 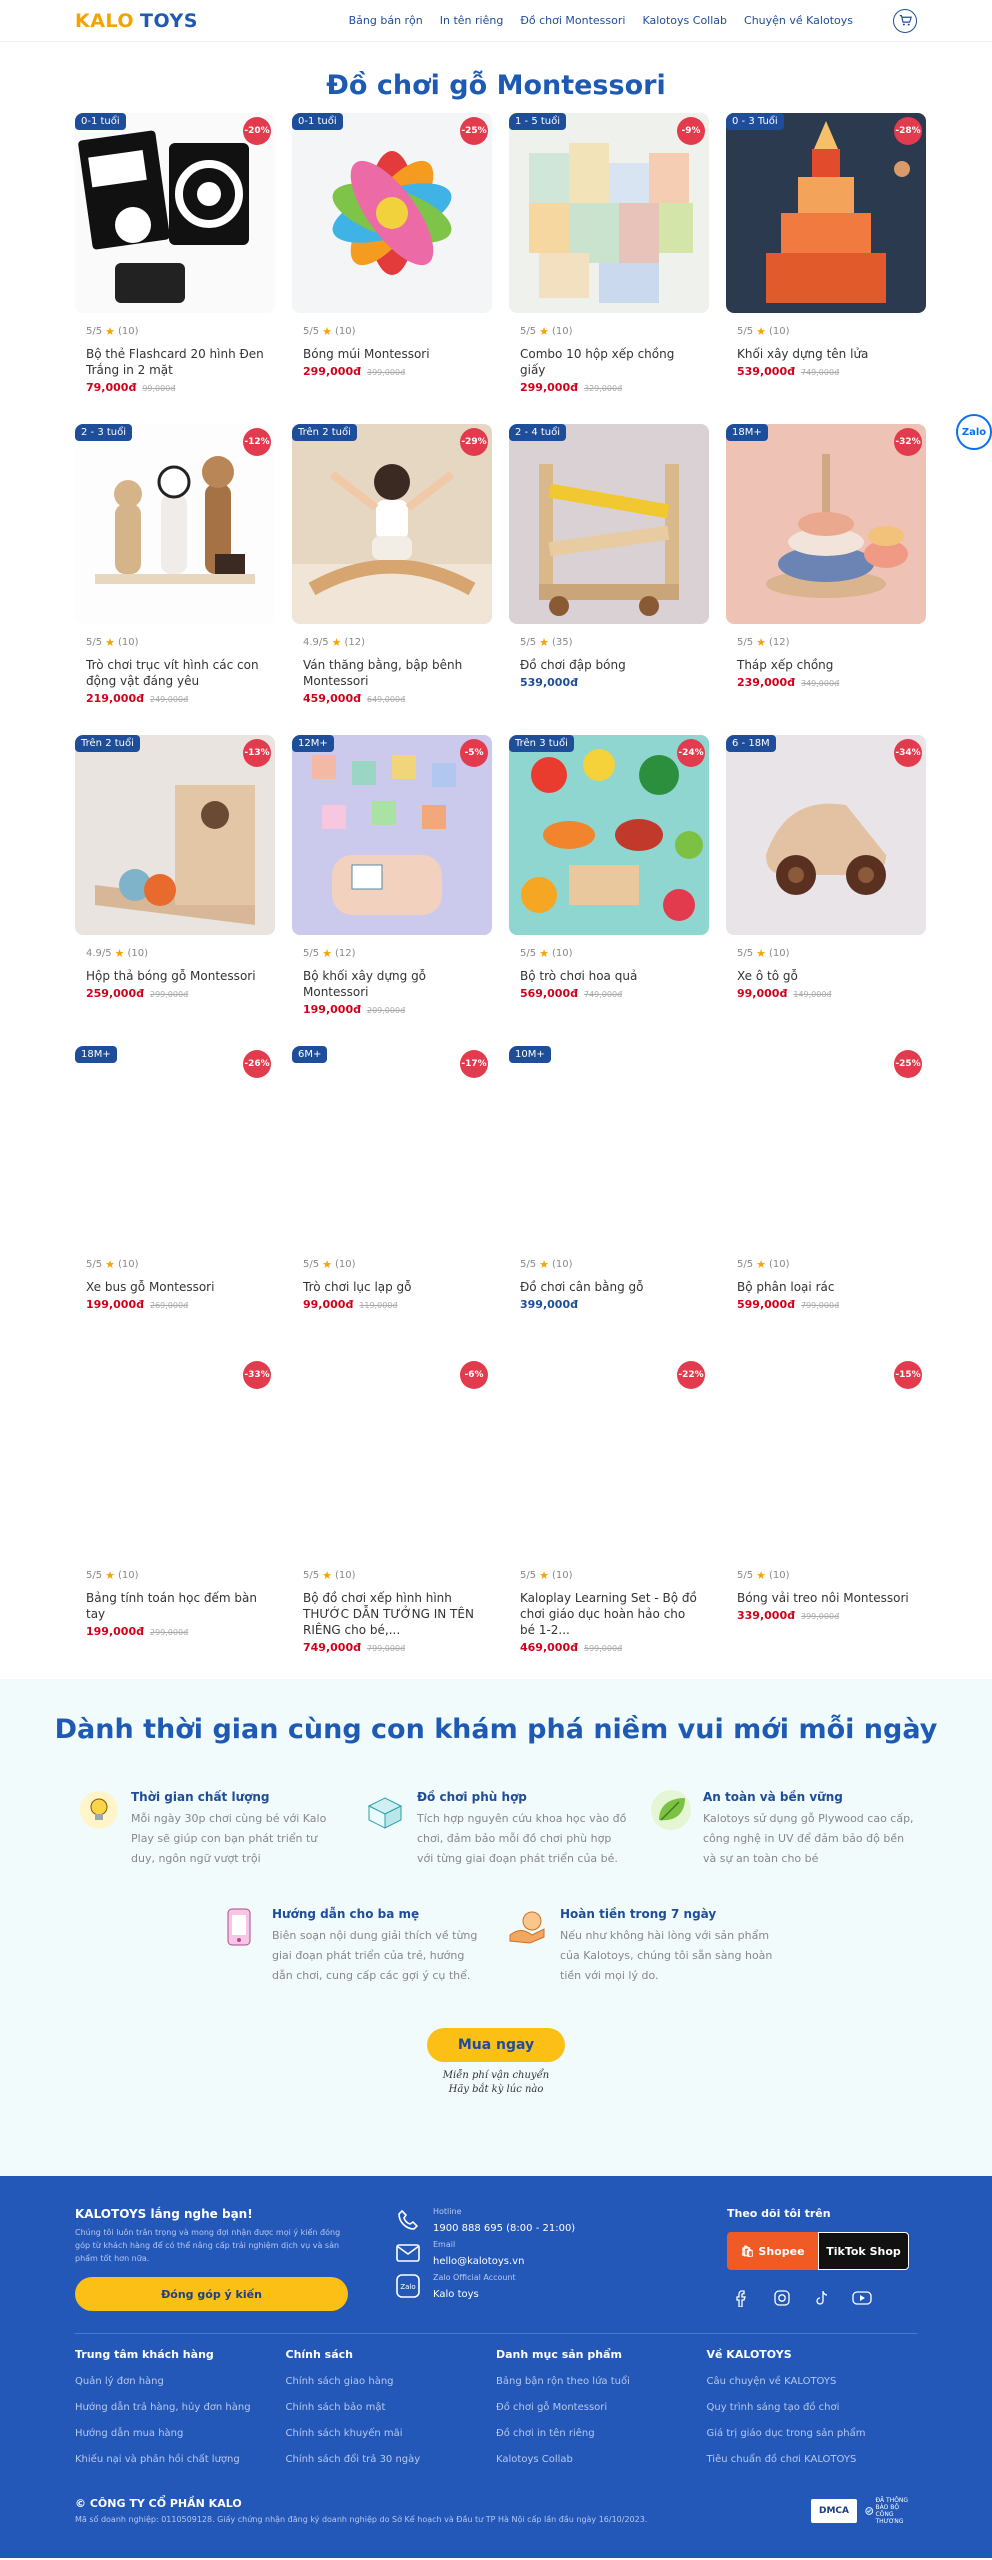 I want to click on product-price: 299,000đ, so click(x=332, y=371).